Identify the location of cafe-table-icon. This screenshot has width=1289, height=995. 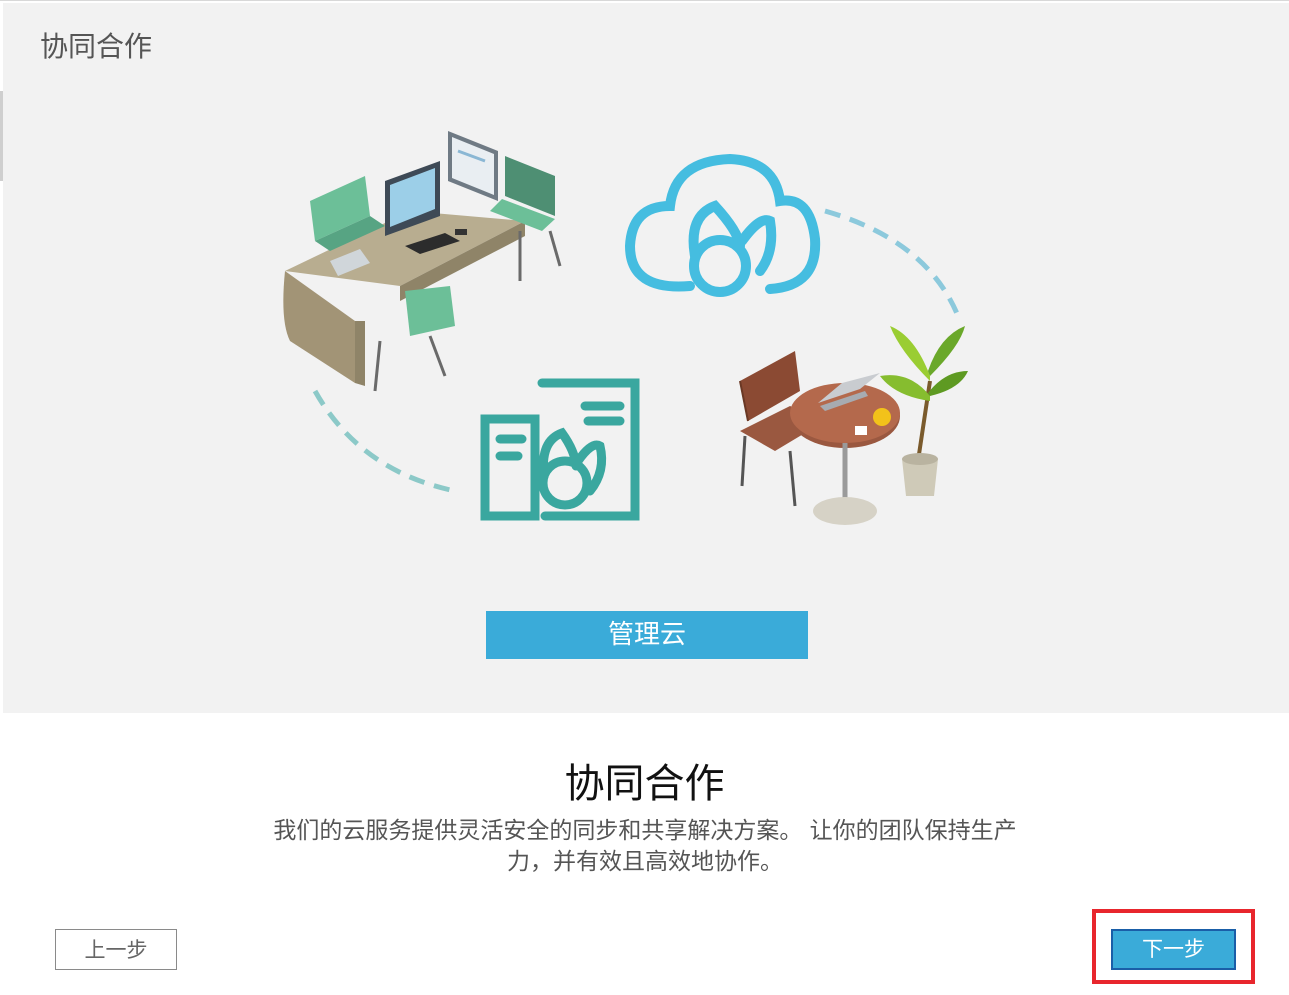
(853, 425).